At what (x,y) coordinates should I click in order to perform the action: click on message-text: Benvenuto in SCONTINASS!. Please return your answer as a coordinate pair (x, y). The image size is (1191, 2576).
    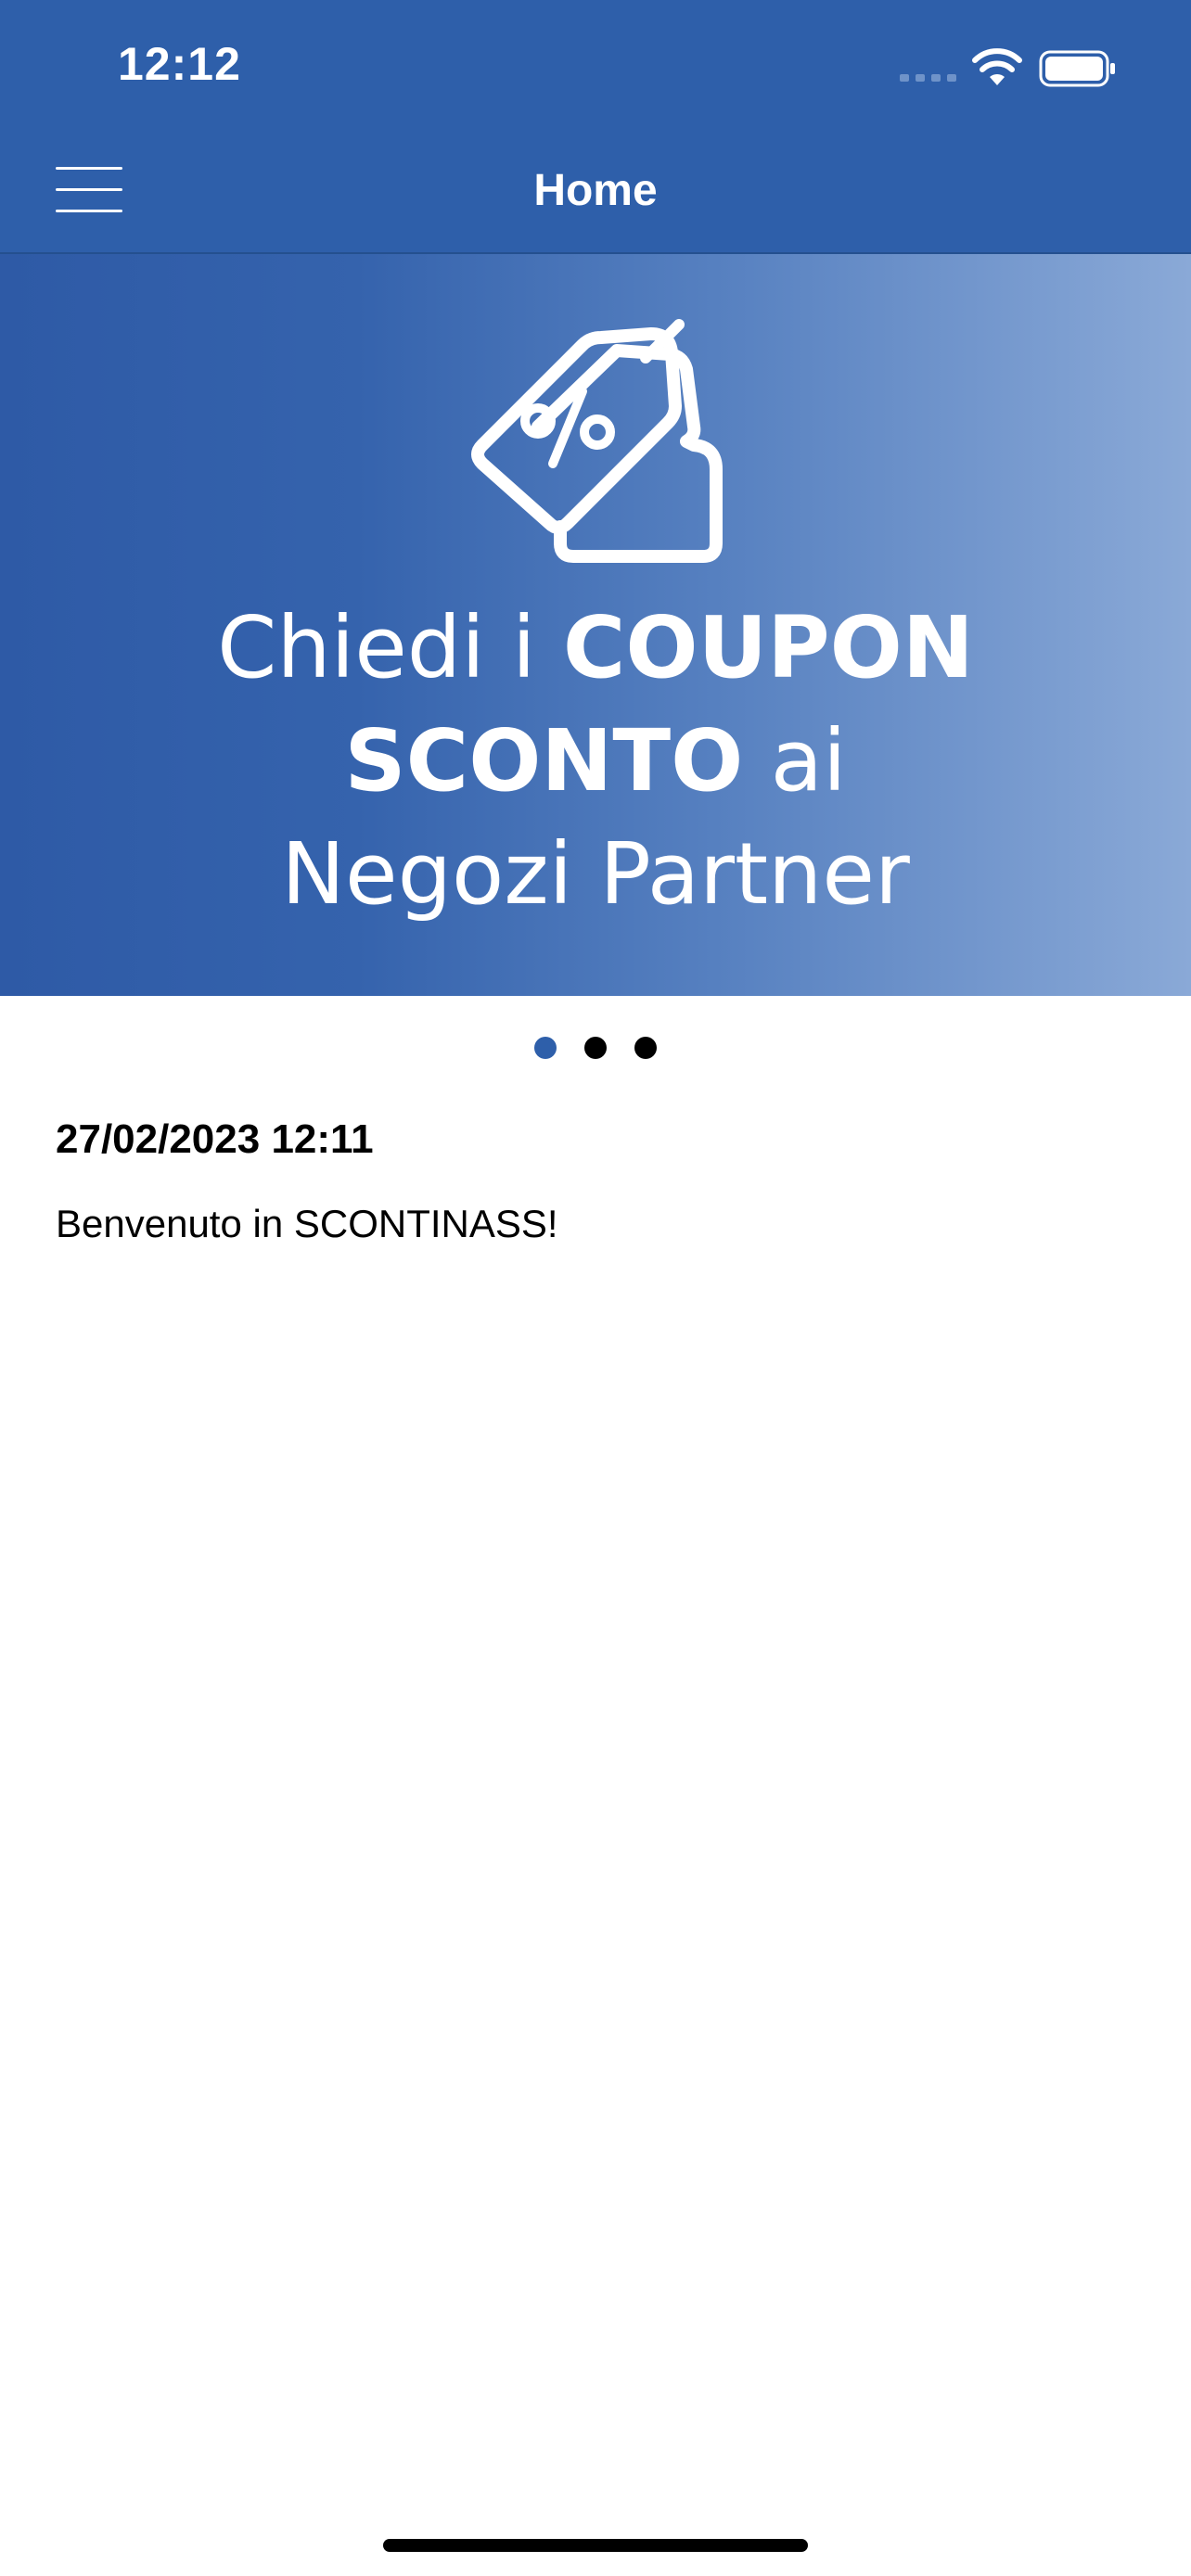
    Looking at the image, I should click on (307, 1223).